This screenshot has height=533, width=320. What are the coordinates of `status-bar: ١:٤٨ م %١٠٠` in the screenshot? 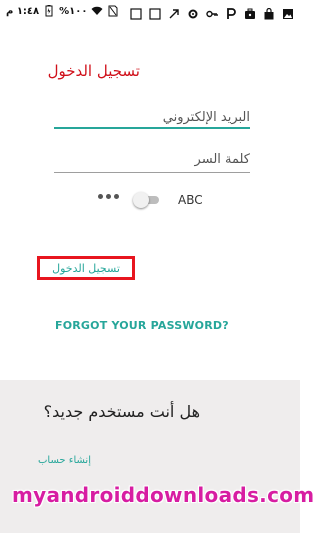 It's located at (150, 11).